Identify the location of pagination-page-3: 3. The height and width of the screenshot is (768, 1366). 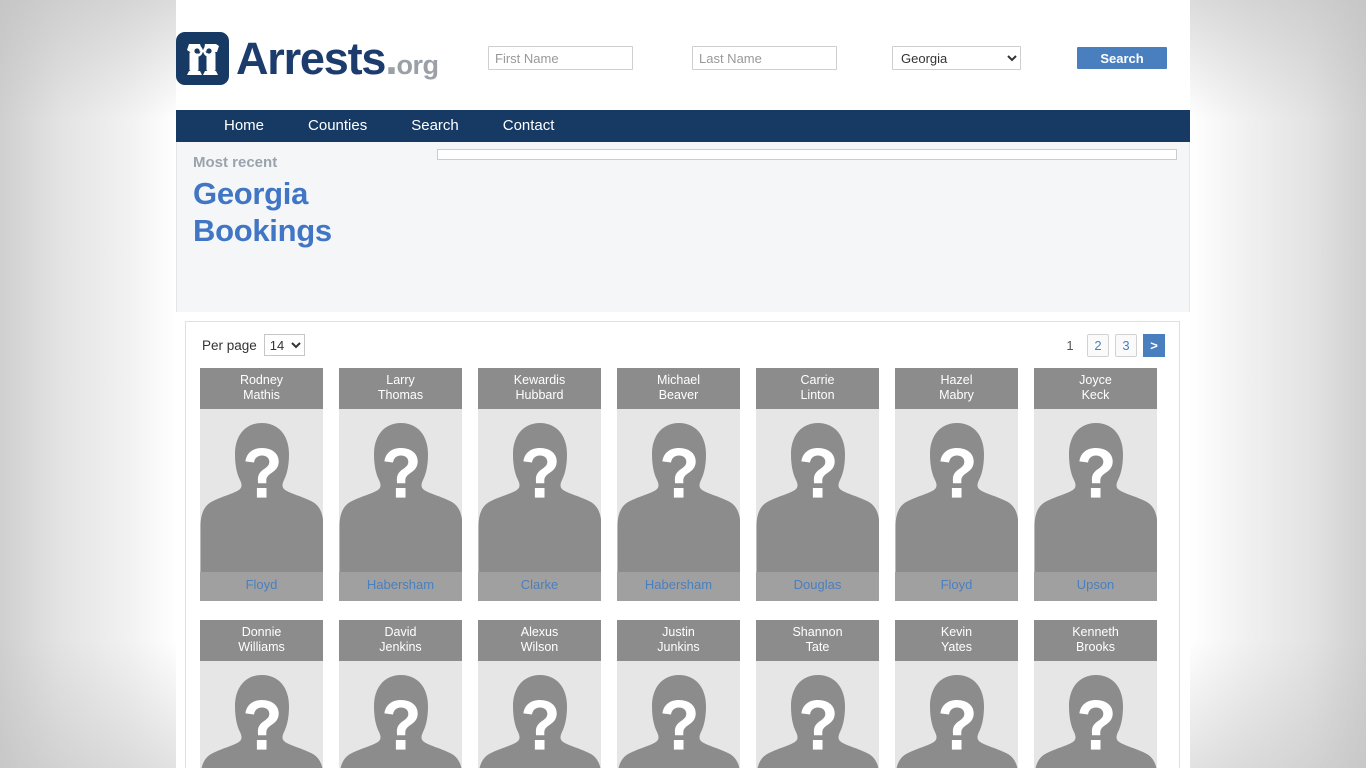
(1126, 345).